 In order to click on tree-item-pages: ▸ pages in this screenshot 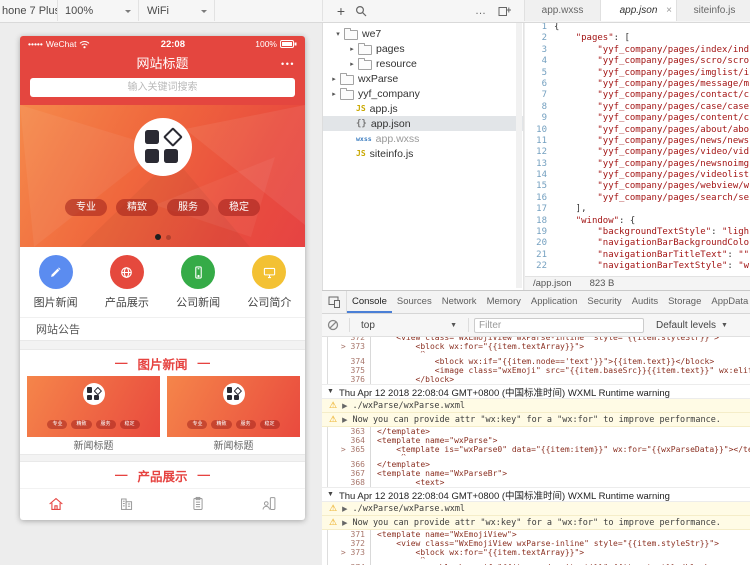, I will do `click(423, 48)`.